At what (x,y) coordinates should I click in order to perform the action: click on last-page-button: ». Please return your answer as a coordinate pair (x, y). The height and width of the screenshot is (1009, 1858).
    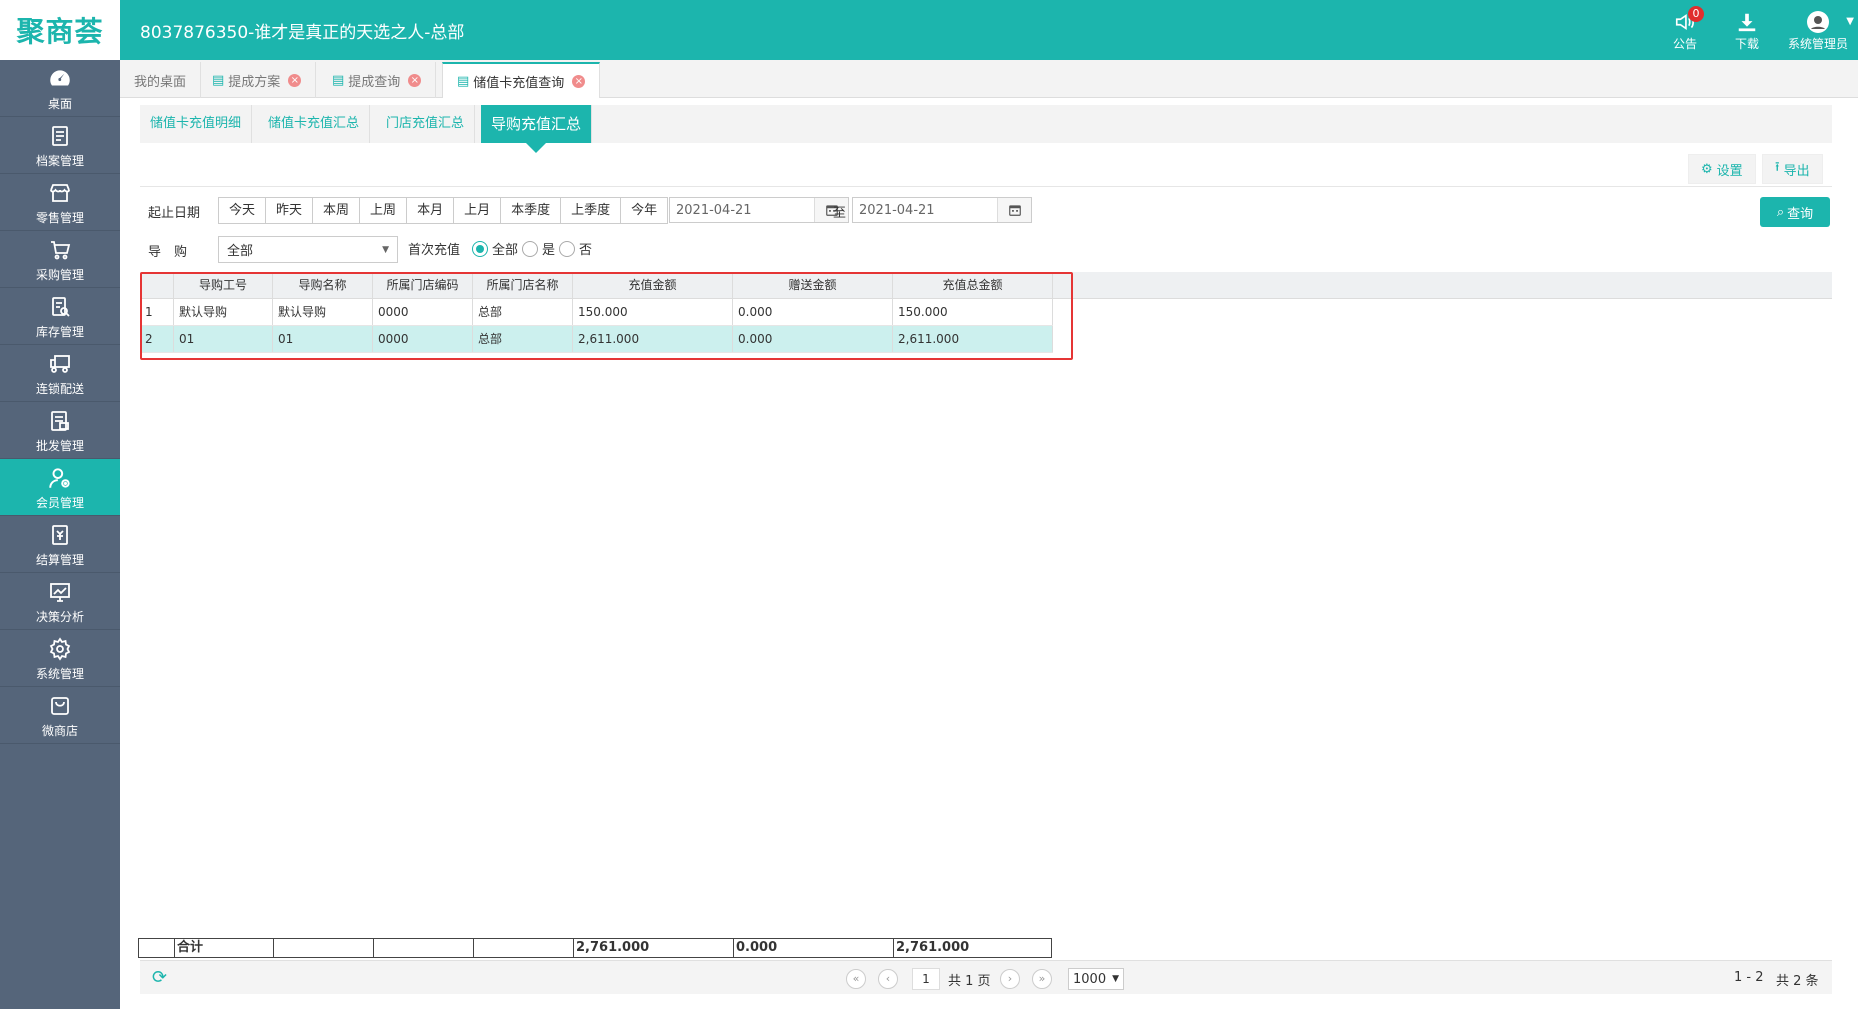
    Looking at the image, I should click on (1042, 979).